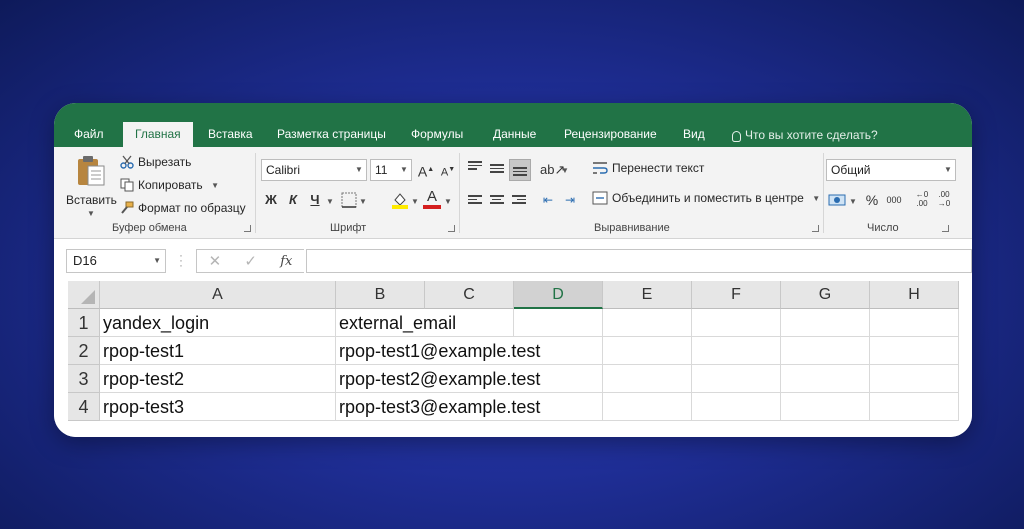 The image size is (1024, 529). I want to click on increase-font-icon: A▲, so click(426, 170).